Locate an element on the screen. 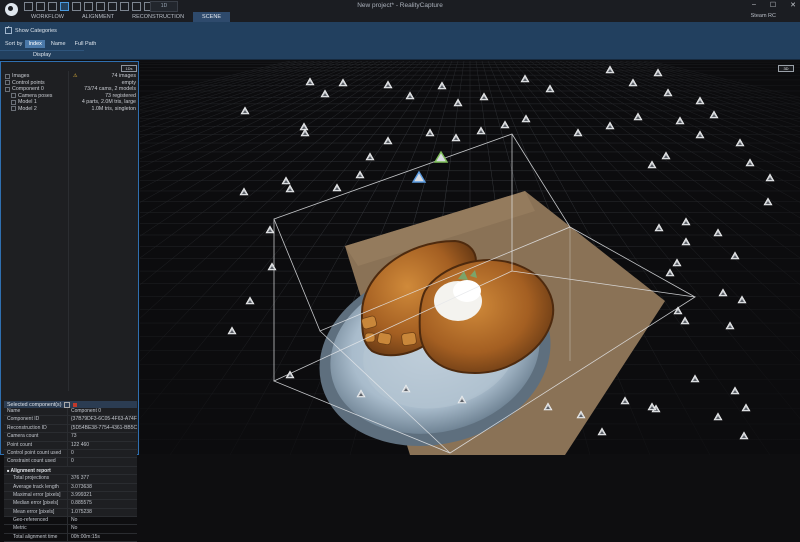  collapse-icon is located at coordinates (7, 89).